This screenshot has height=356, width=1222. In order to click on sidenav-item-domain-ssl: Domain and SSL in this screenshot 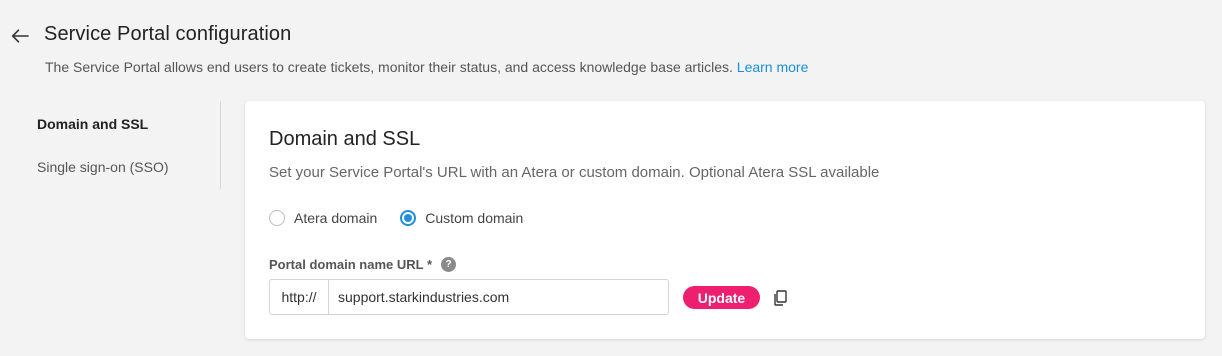, I will do `click(92, 124)`.